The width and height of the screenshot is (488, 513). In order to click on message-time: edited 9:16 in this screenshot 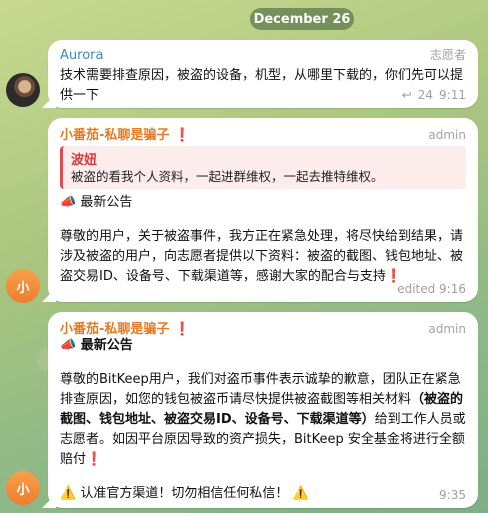, I will do `click(431, 289)`.